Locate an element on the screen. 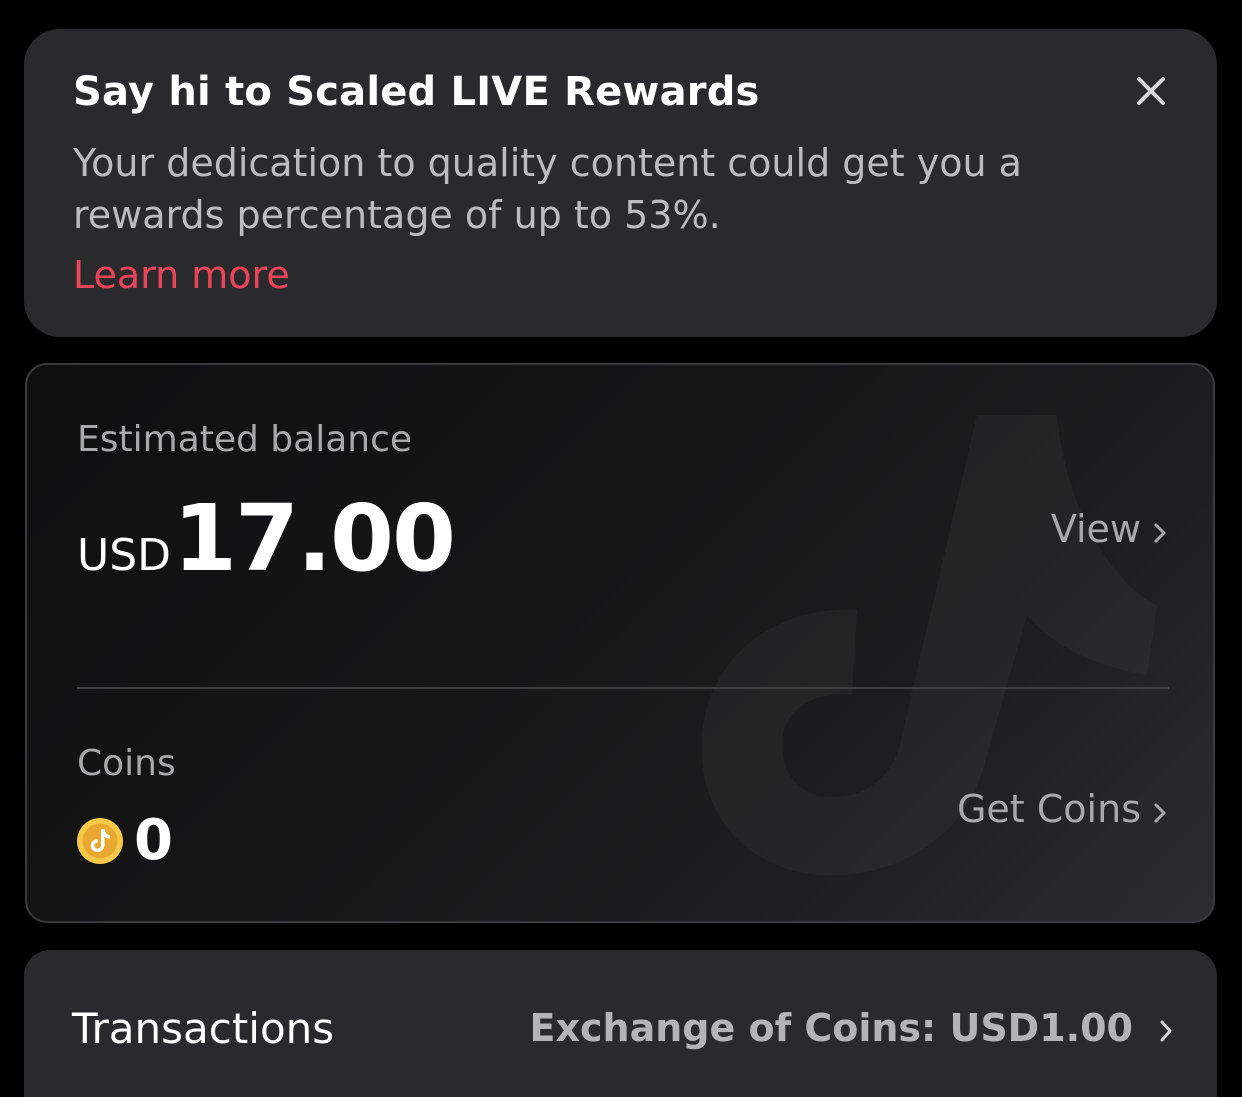 The width and height of the screenshot is (1242, 1097). estimated-balance-label: Estimated balance is located at coordinates (245, 439).